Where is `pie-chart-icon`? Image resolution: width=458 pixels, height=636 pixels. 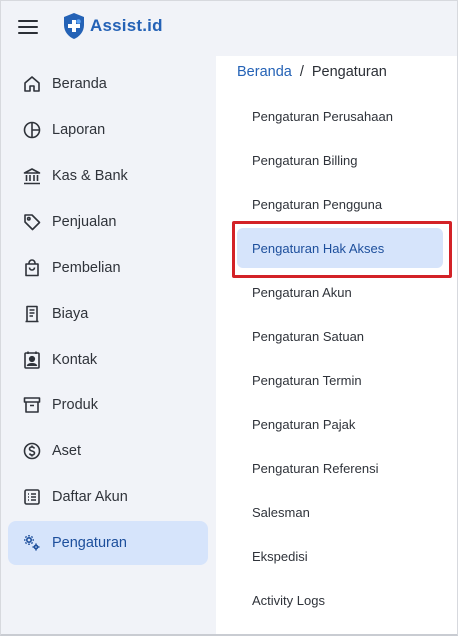 pie-chart-icon is located at coordinates (32, 130).